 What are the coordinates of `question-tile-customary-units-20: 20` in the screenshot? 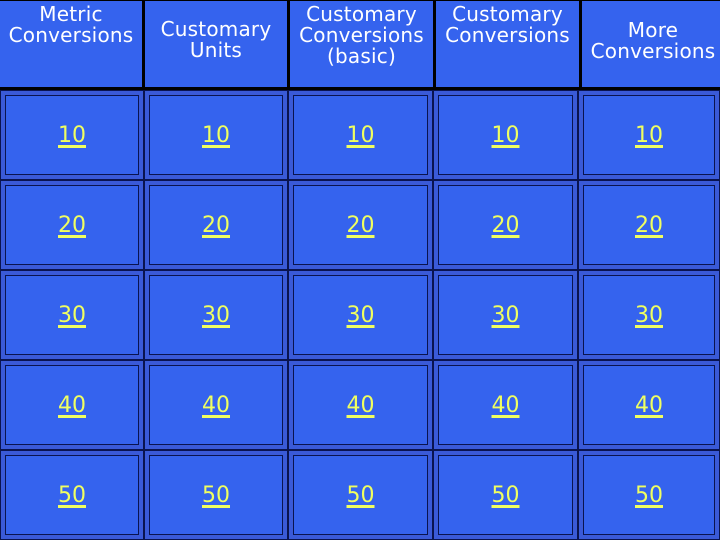 It's located at (216, 225).